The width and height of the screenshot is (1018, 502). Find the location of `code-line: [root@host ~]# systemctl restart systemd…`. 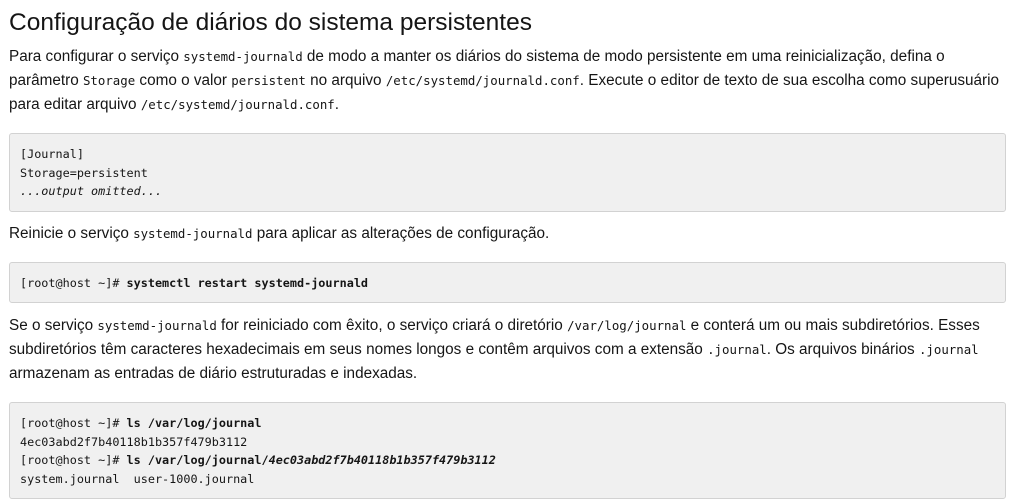

code-line: [root@host ~]# systemctl restart systemd… is located at coordinates (507, 283).